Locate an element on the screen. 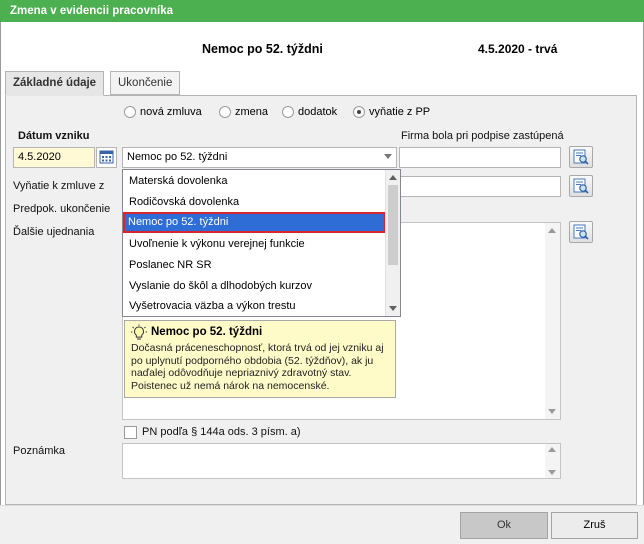  dalsie-ujednania-label: Ďalšie ujednania is located at coordinates (54, 232).